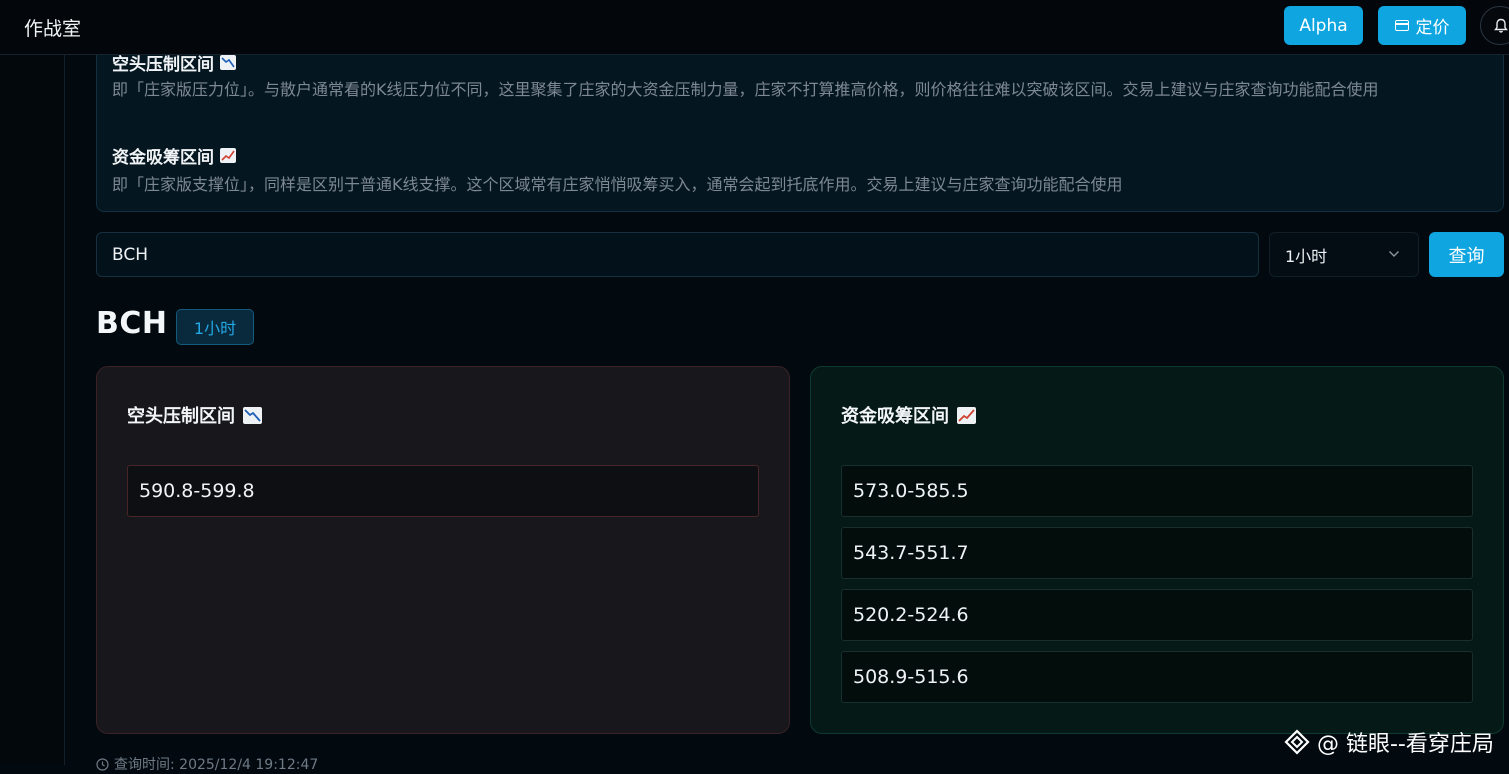 Image resolution: width=1509 pixels, height=774 pixels. I want to click on interval-select: 1小时, so click(1344, 254).